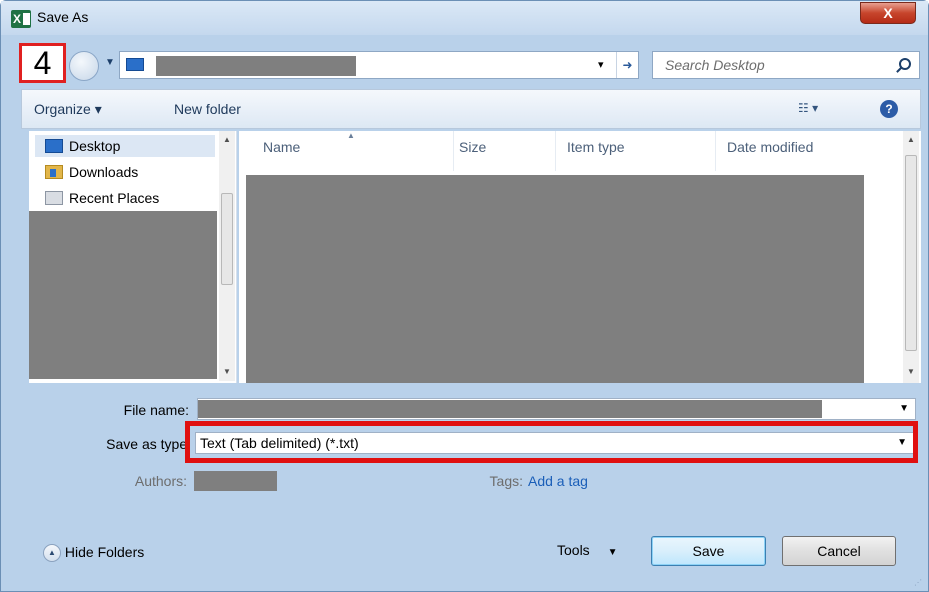 The image size is (929, 592). I want to click on new-folder-button: New folder, so click(207, 109).